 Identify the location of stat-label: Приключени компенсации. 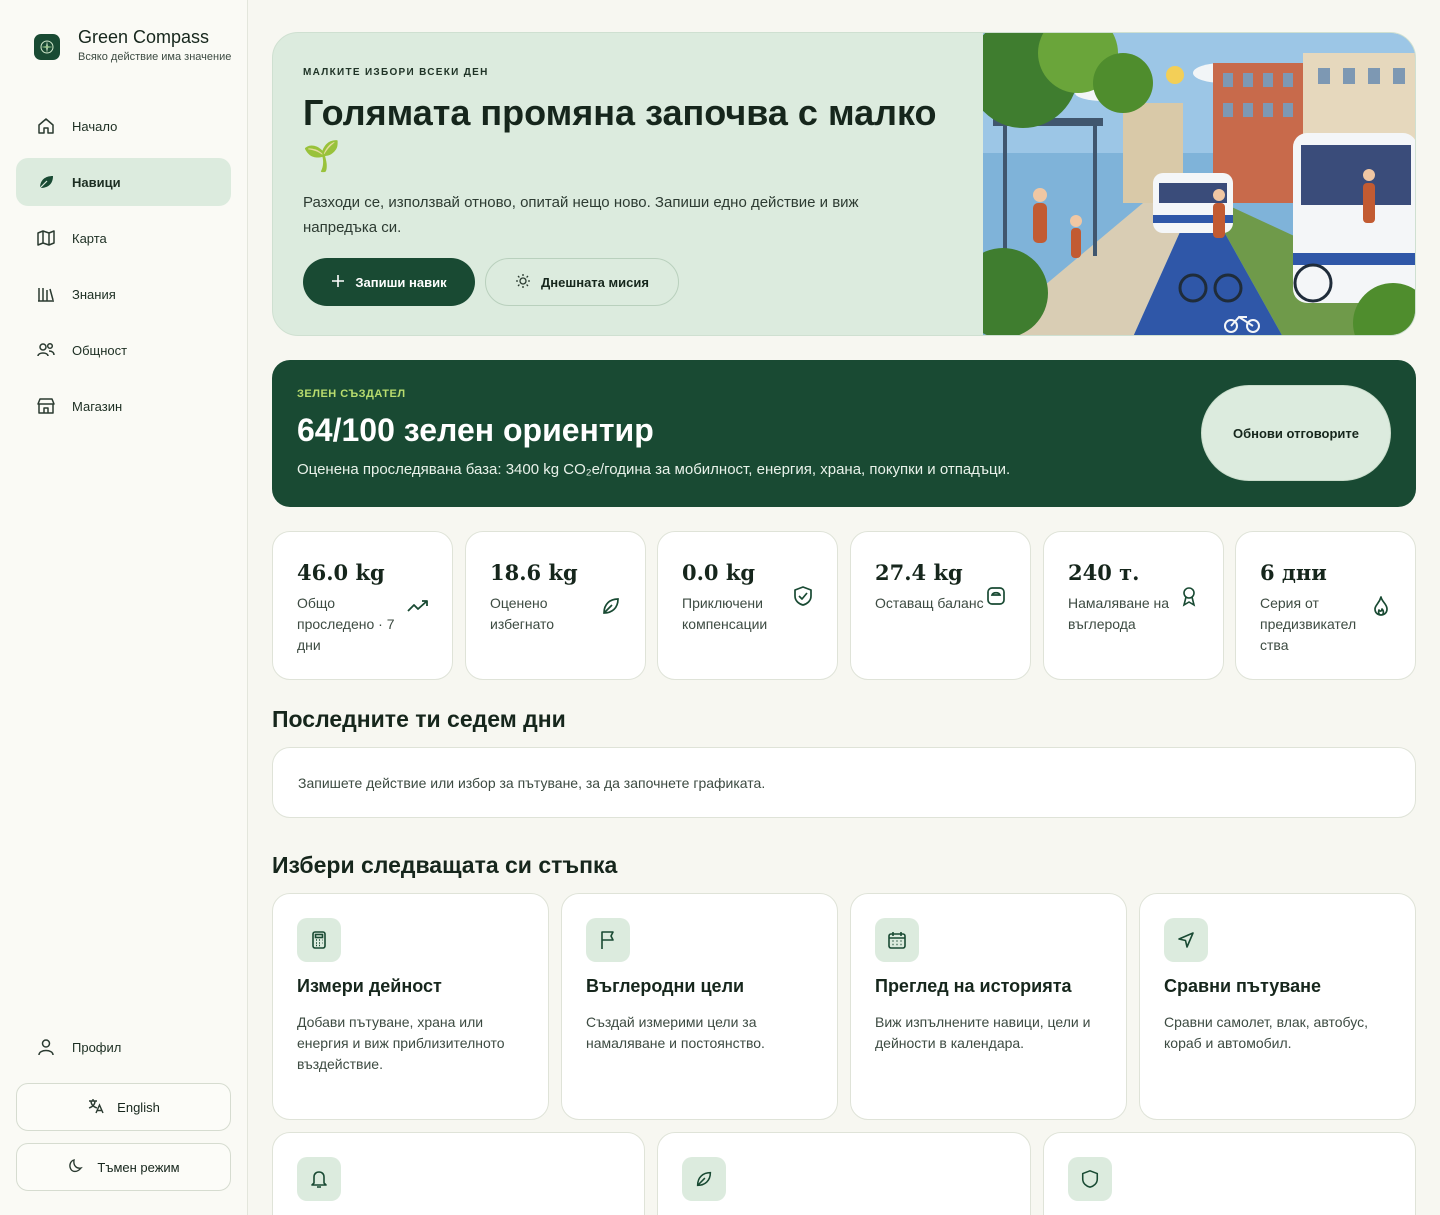
(725, 613).